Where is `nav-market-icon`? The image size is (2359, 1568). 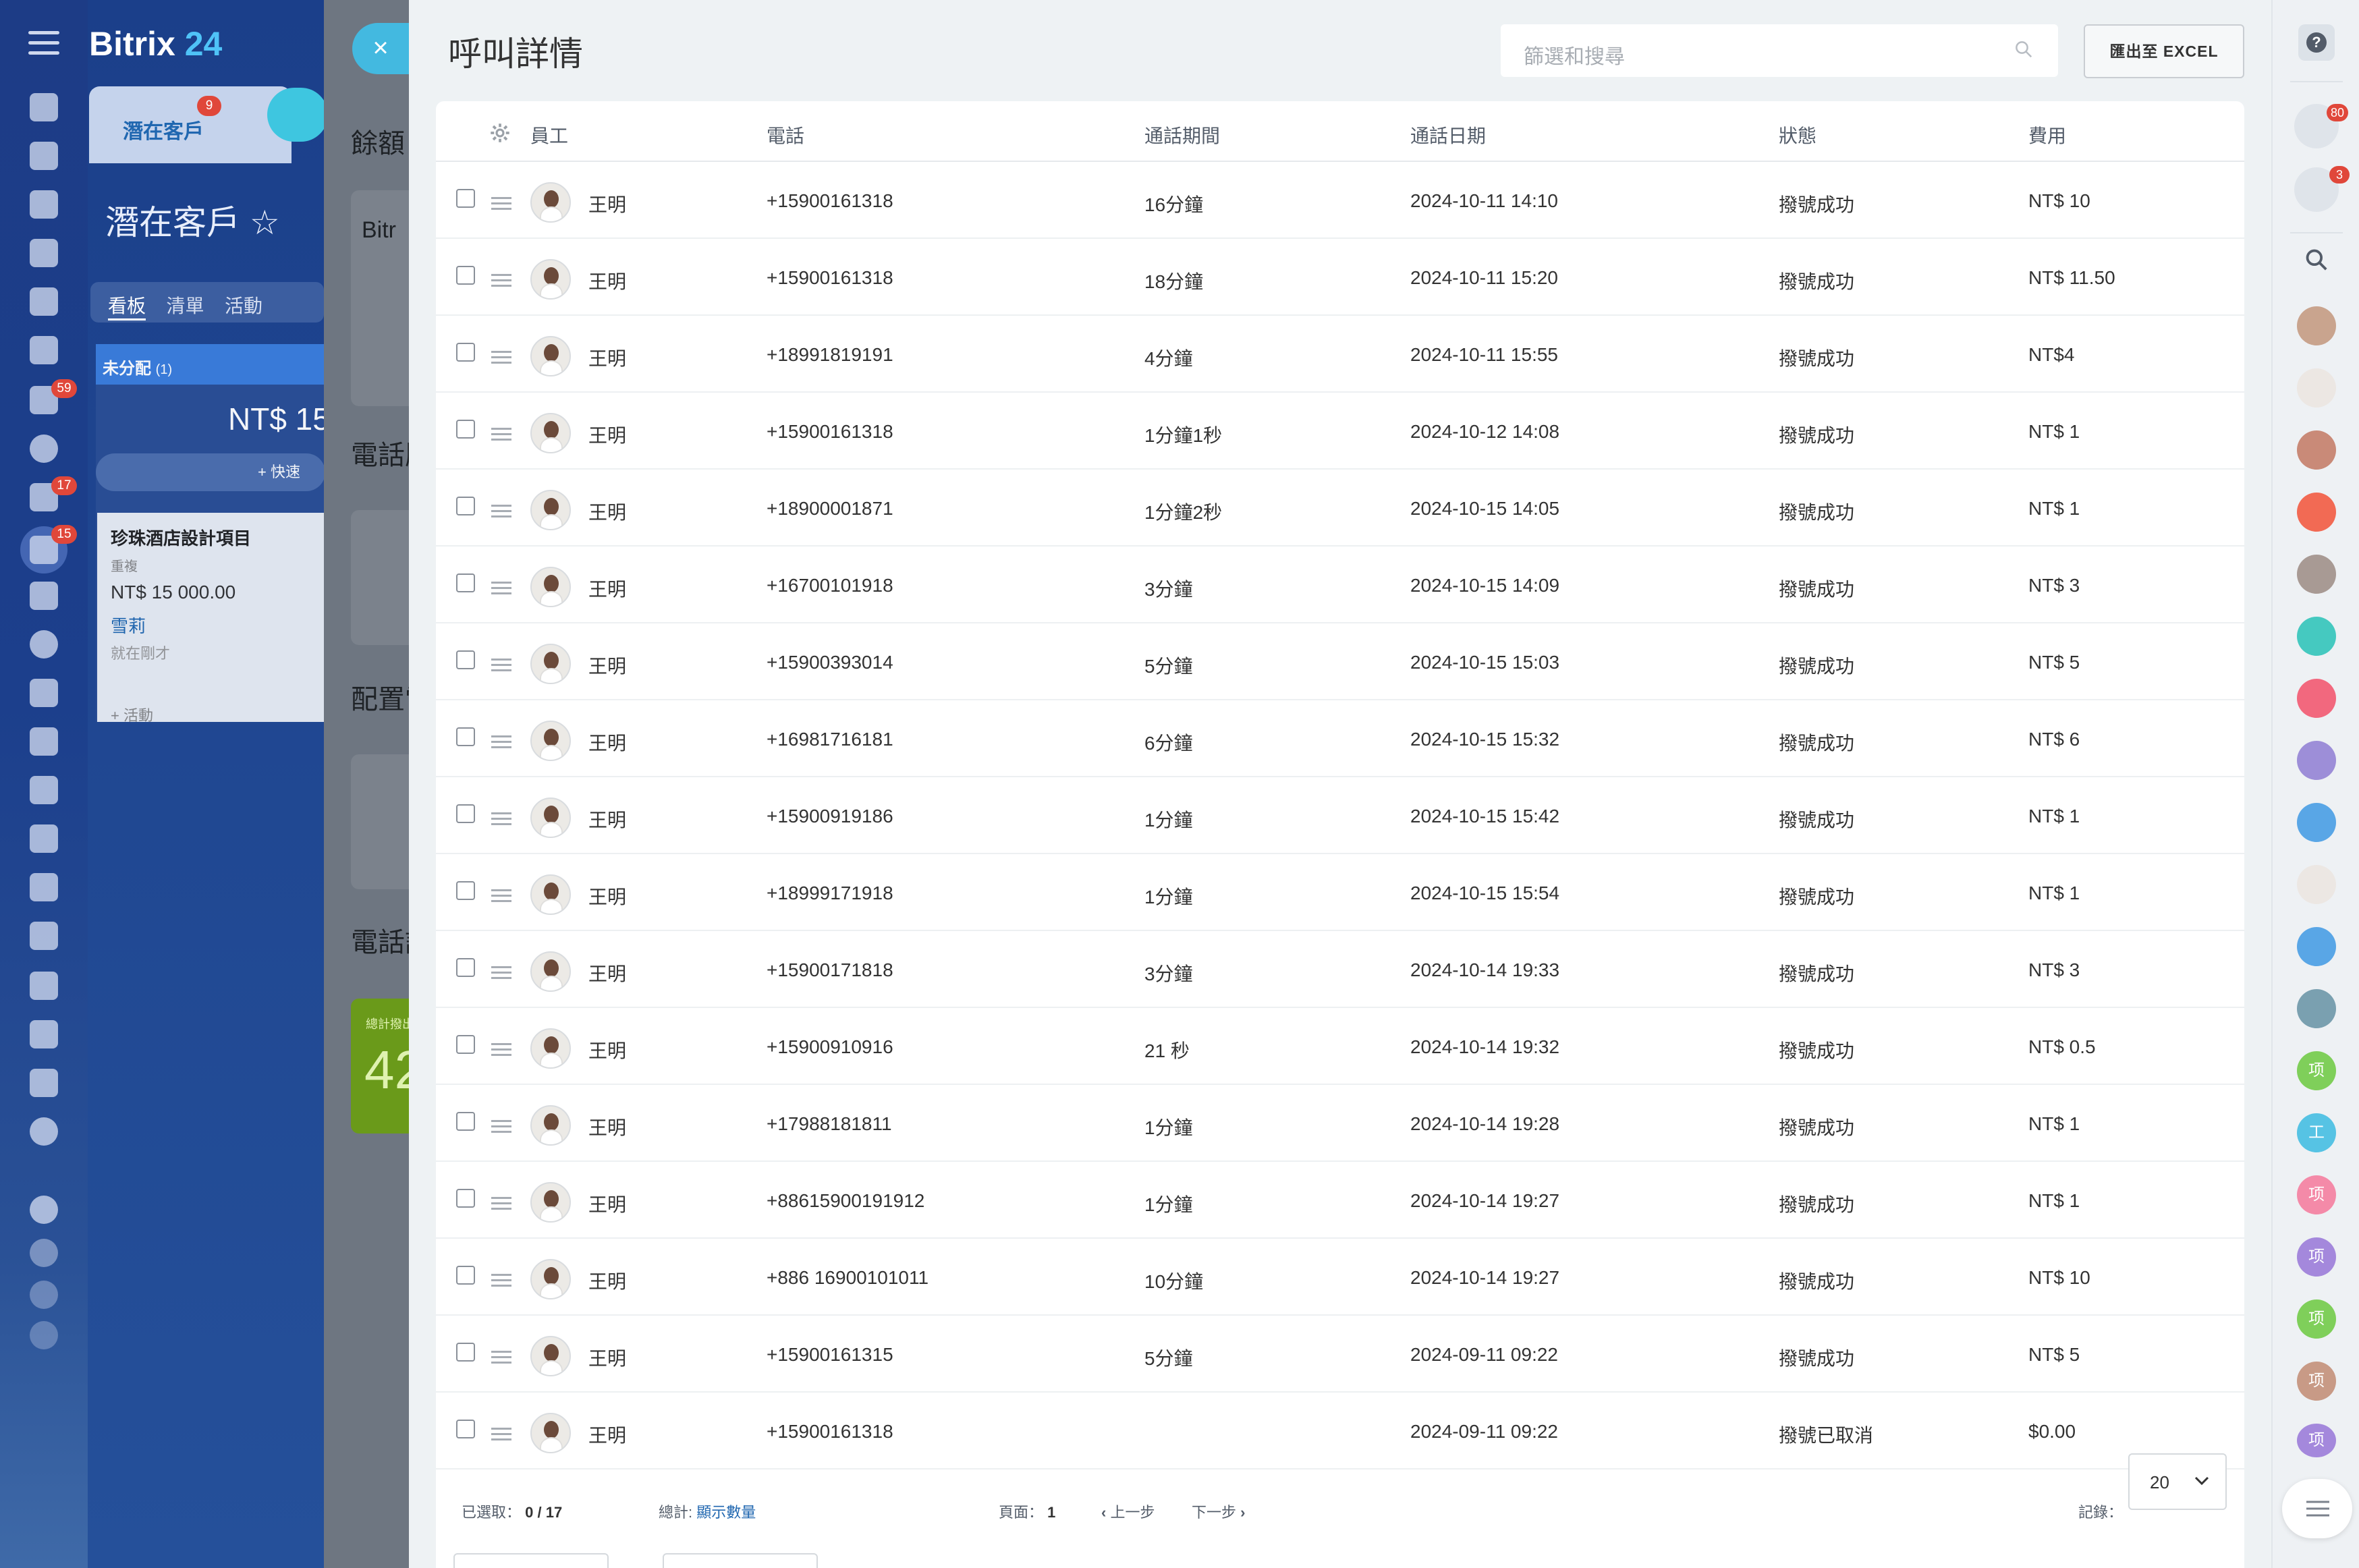 nav-market-icon is located at coordinates (44, 1034).